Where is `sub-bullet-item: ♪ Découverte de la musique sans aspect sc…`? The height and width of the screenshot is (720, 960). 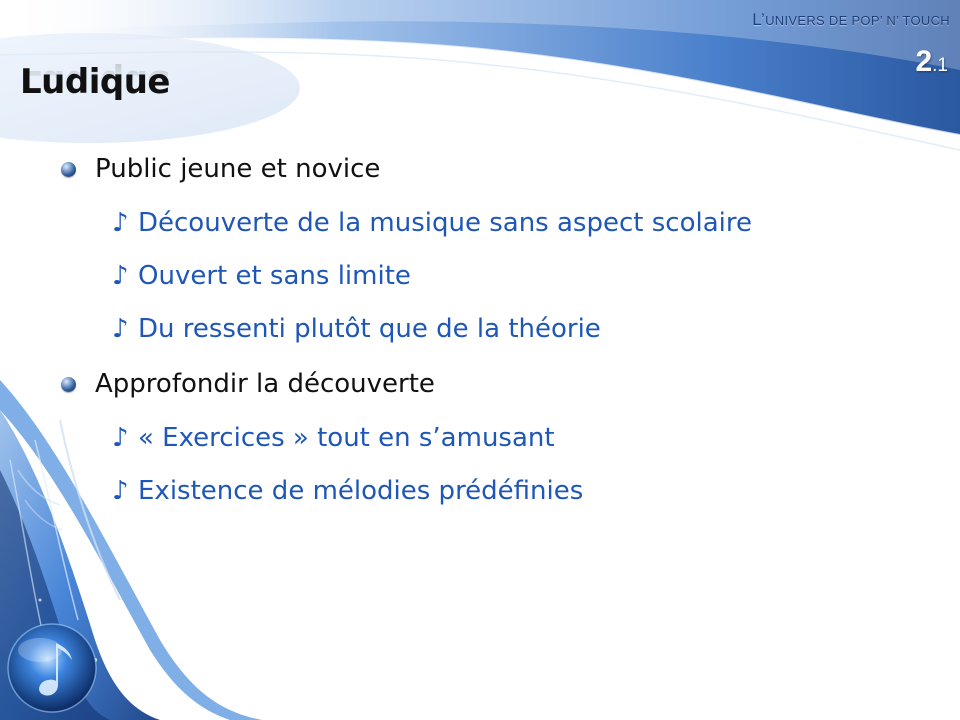
sub-bullet-item: ♪ Découverte de la musique sans aspect sc… is located at coordinates (432, 223).